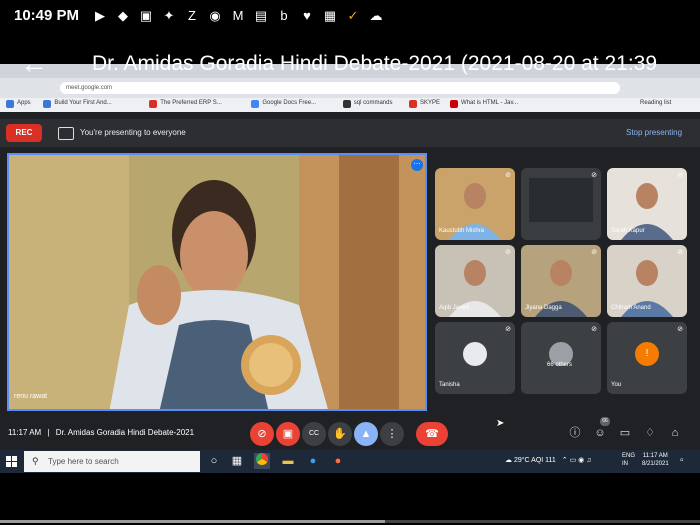 The height and width of the screenshot is (525, 700). Describe the element at coordinates (373, 103) in the screenshot. I see `bookmark-item: sql commands` at that location.